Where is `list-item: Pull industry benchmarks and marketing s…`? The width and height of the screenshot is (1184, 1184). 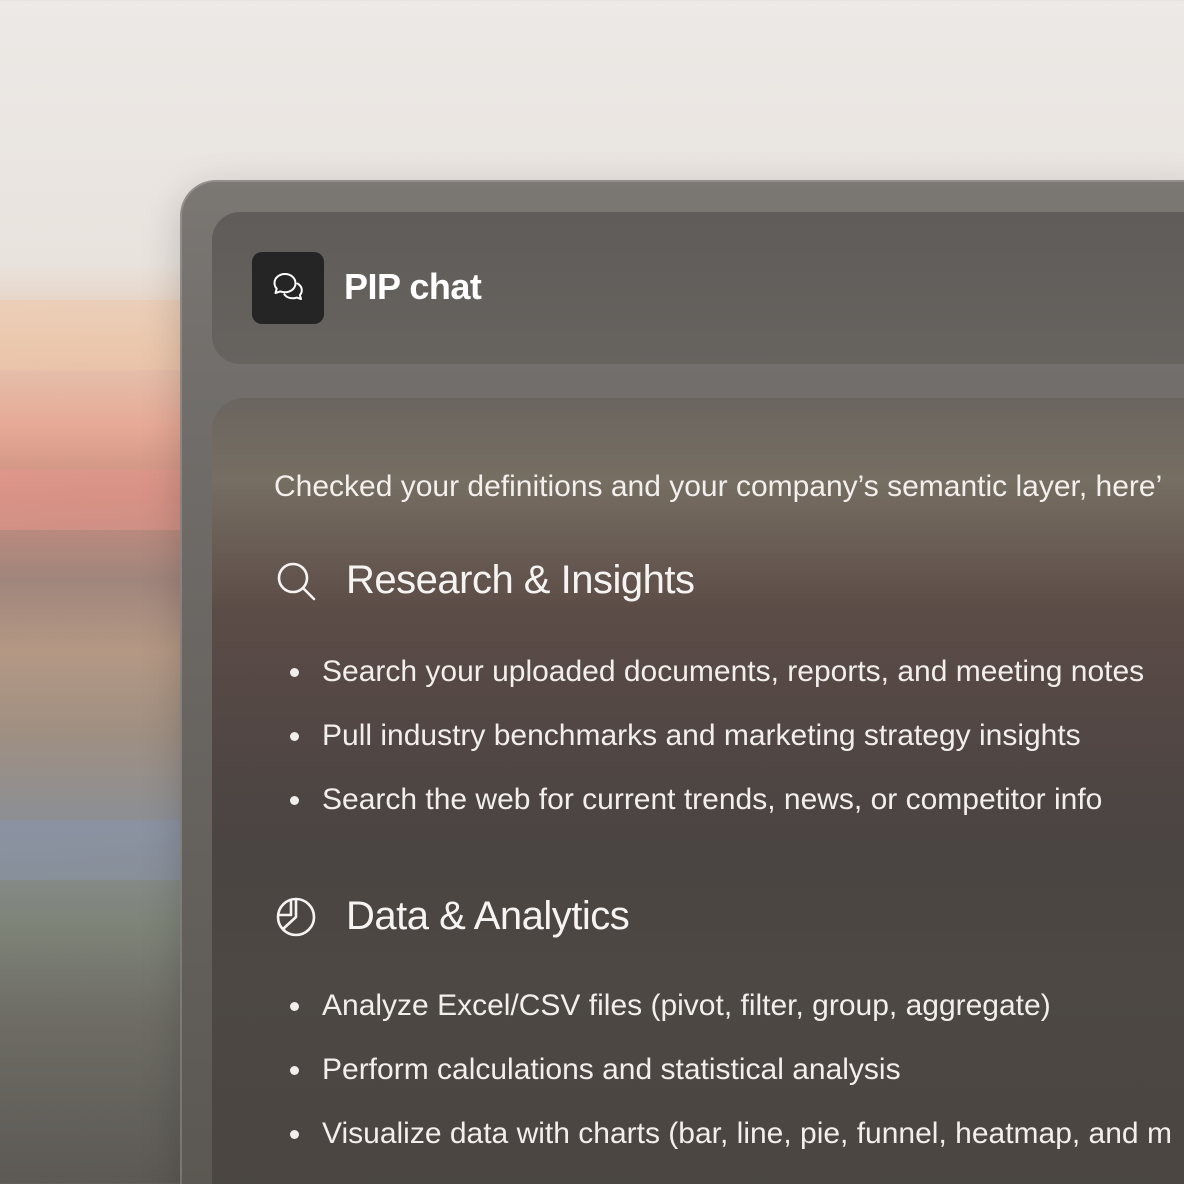 list-item: Pull industry benchmarks and marketing s… is located at coordinates (717, 748).